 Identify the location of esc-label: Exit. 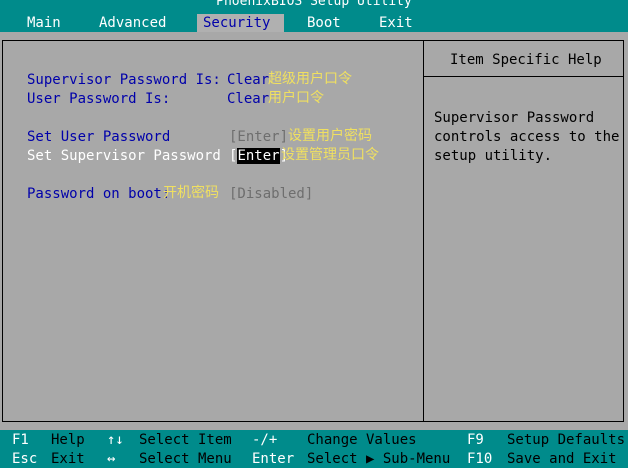
(68, 459).